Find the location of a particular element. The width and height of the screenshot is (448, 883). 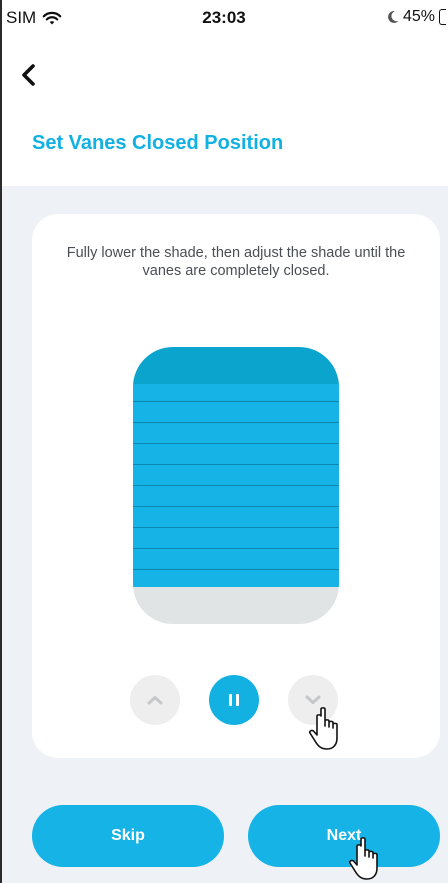

page-title: Set Vanes Closed Position is located at coordinates (158, 143).